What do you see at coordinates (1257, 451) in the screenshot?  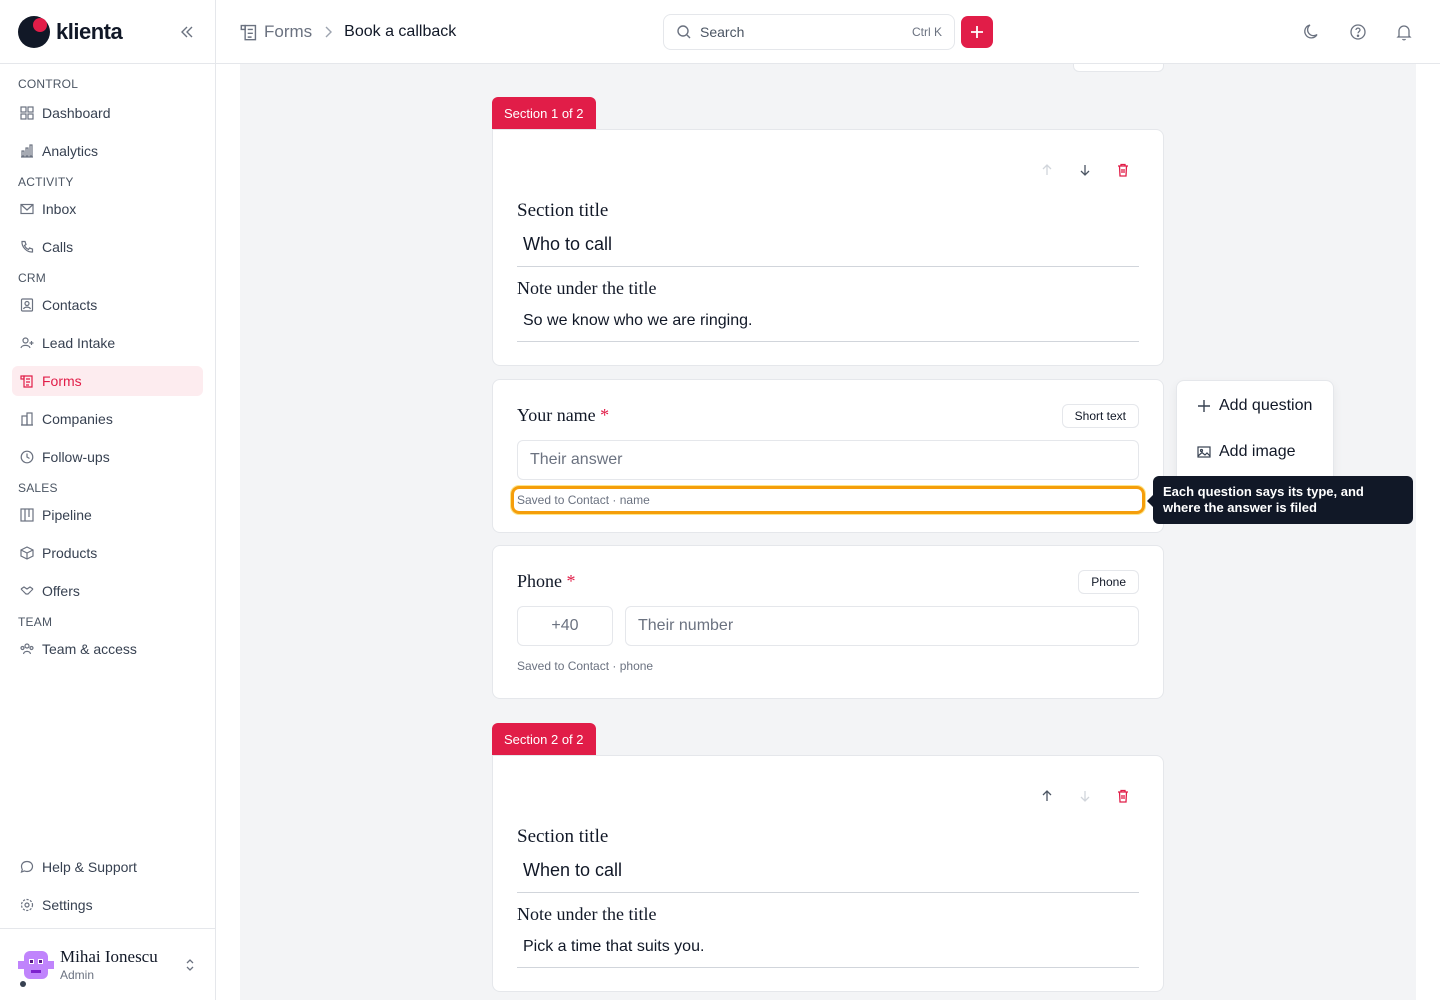 I see `add-image-label: Add image` at bounding box center [1257, 451].